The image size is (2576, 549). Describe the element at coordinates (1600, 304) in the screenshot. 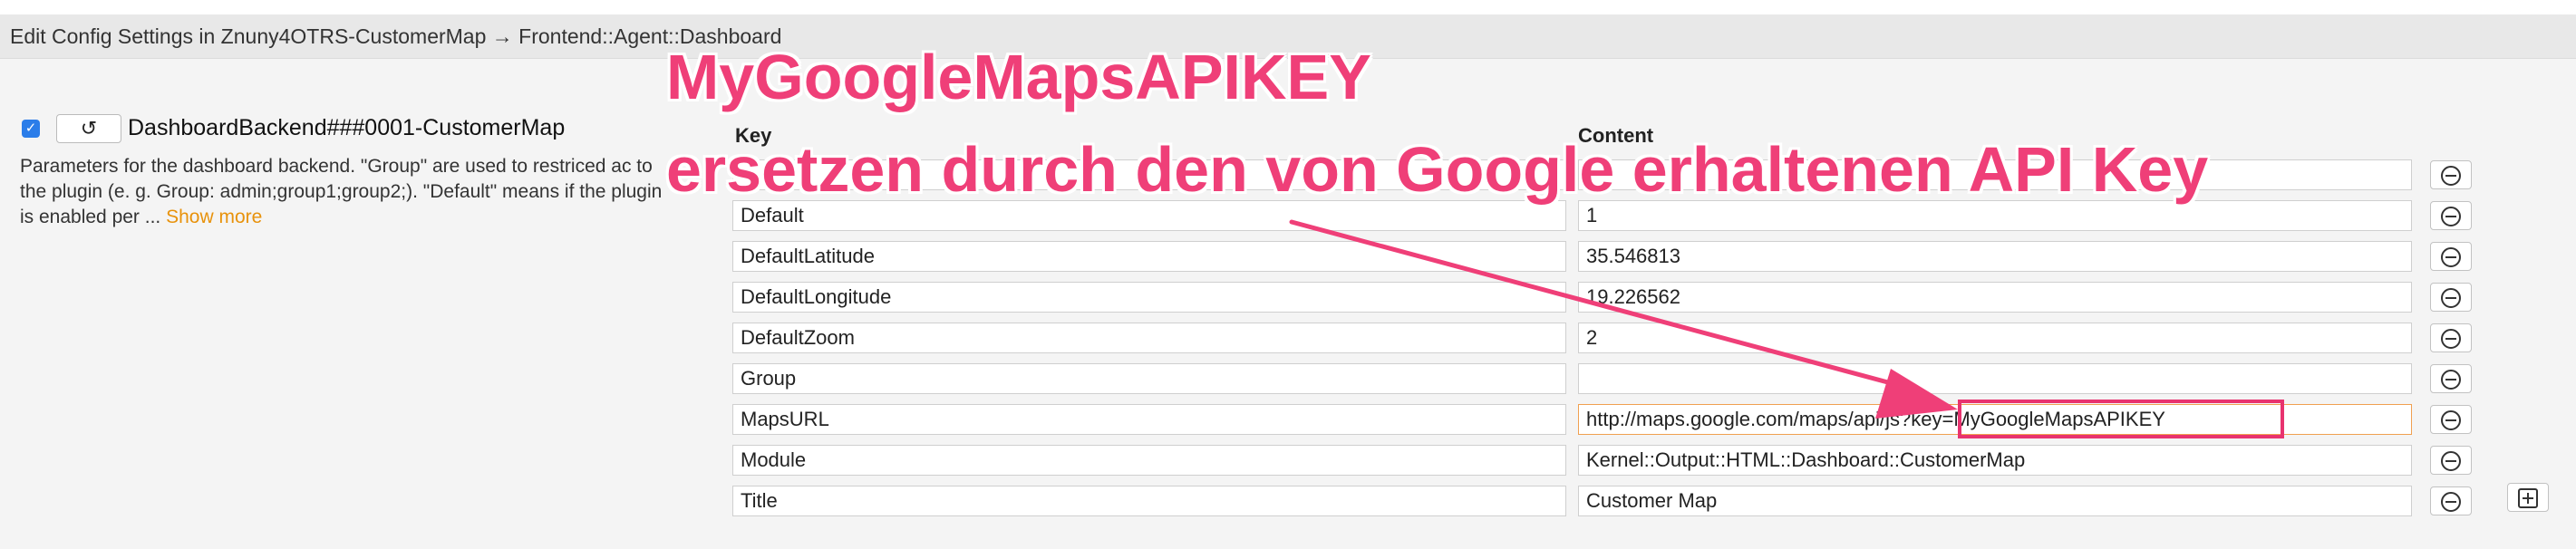

I see `arrow-shaft` at that location.